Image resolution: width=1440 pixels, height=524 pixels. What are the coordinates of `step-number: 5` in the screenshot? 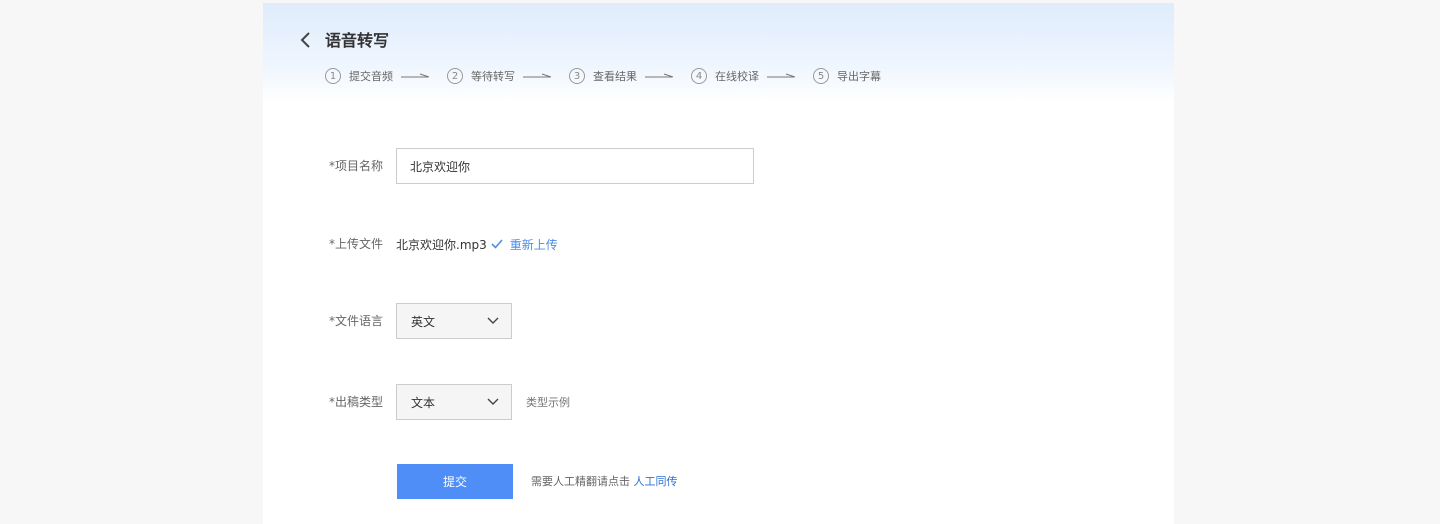 It's located at (821, 76).